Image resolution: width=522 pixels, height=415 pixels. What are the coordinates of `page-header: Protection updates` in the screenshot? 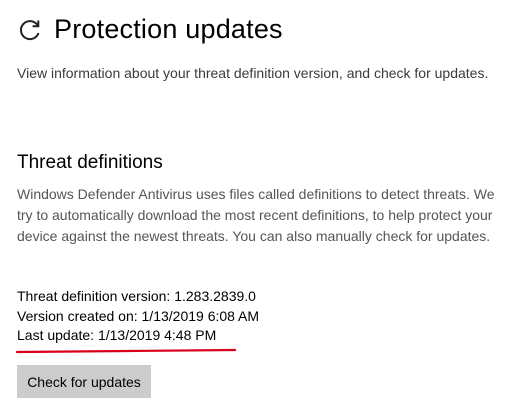 It's located at (149, 29).